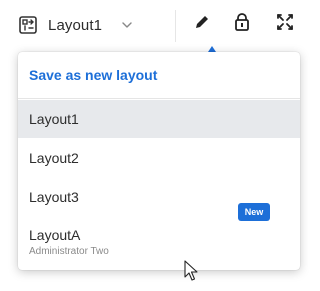  I want to click on chevron-down-icon, so click(127, 25).